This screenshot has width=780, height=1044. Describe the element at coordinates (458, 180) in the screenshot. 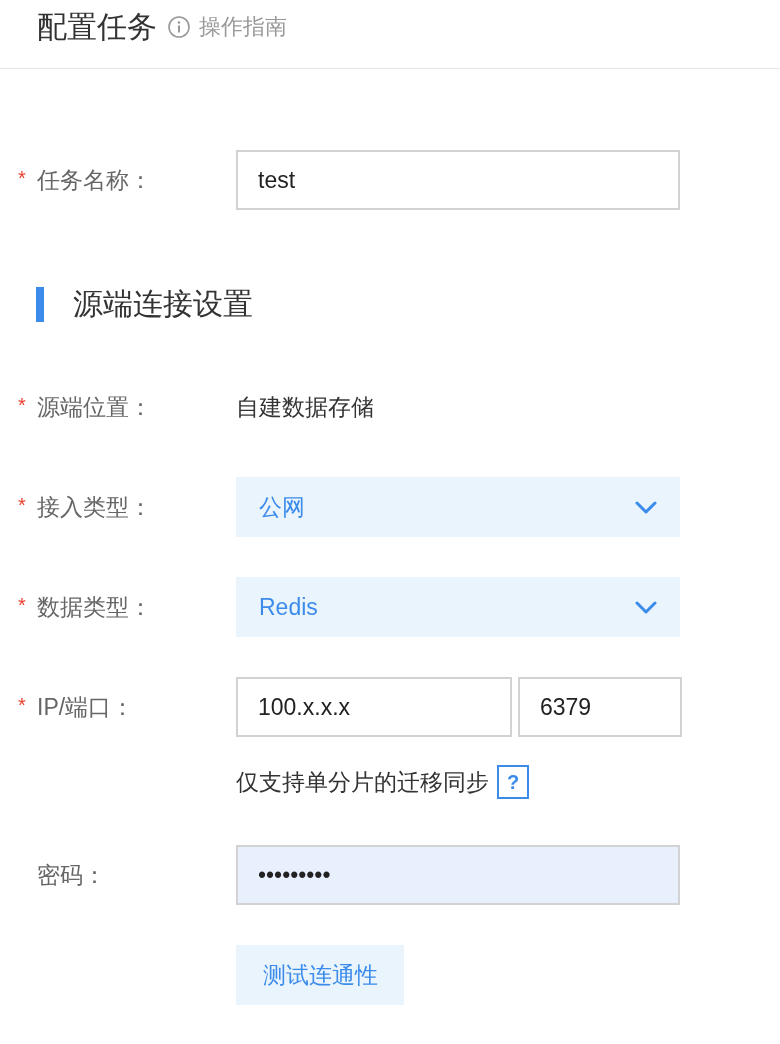

I see `input-field: test` at that location.